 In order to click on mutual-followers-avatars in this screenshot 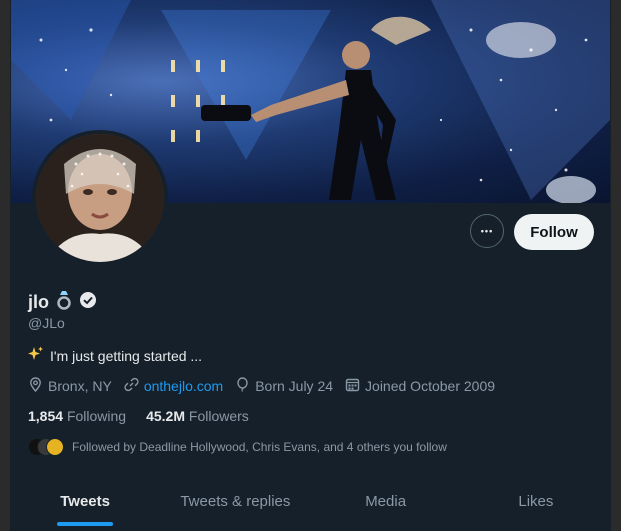, I will do `click(46, 447)`.